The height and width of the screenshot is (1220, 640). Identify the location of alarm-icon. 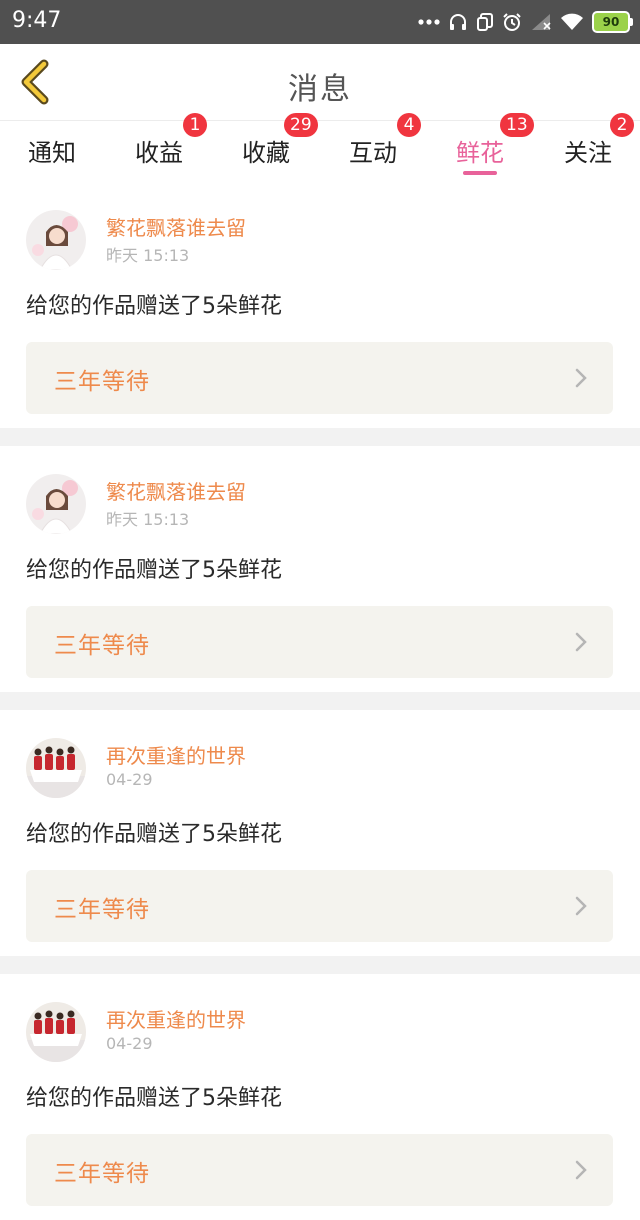
(512, 22).